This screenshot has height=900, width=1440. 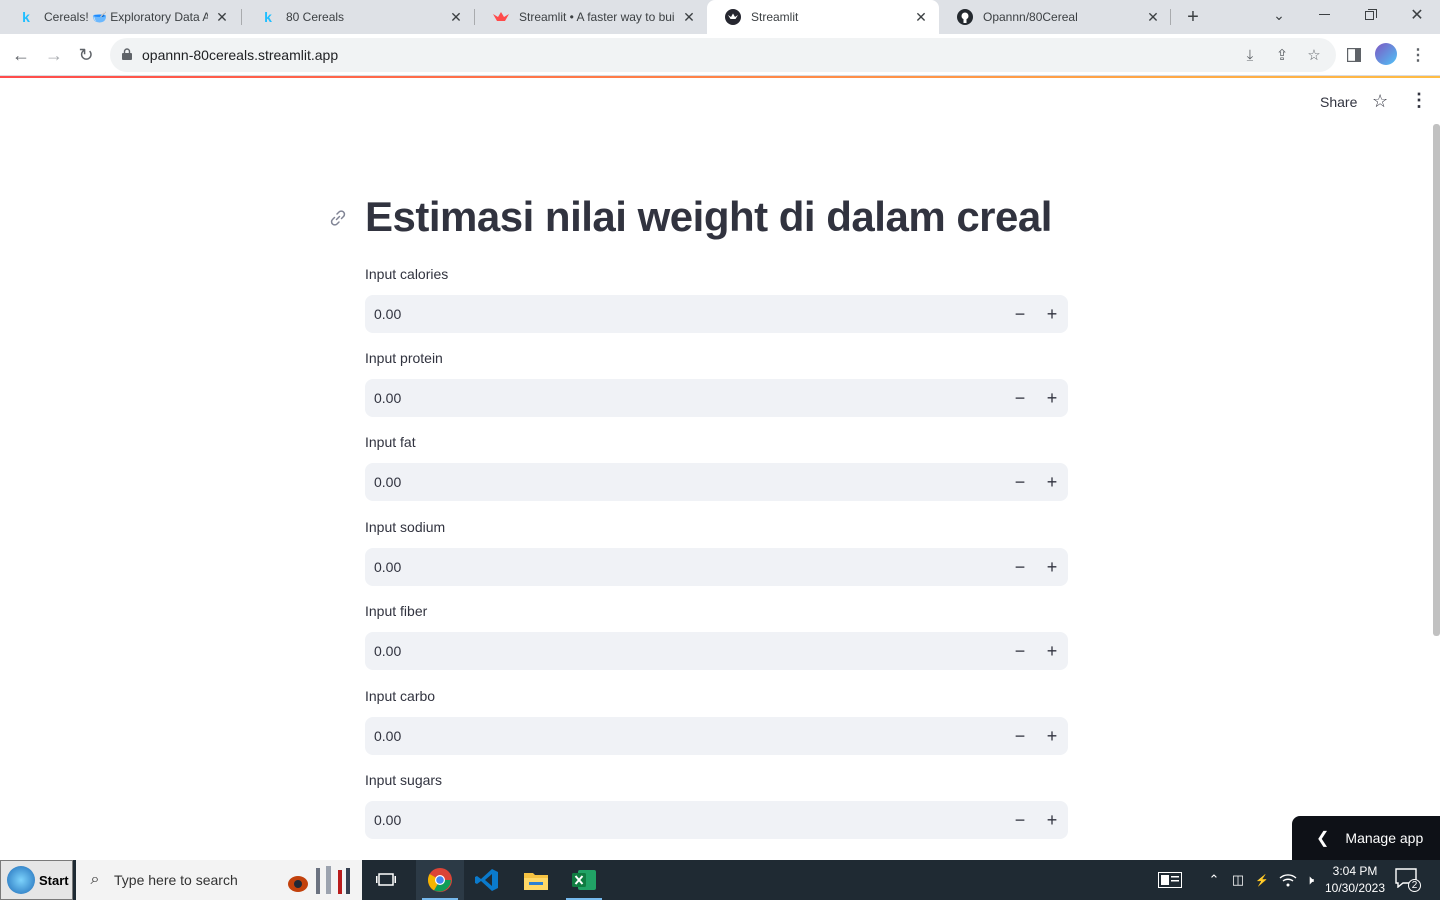 What do you see at coordinates (358, 17) in the screenshot?
I see `tab-80-cereals: k 80 Cereals ✕` at bounding box center [358, 17].